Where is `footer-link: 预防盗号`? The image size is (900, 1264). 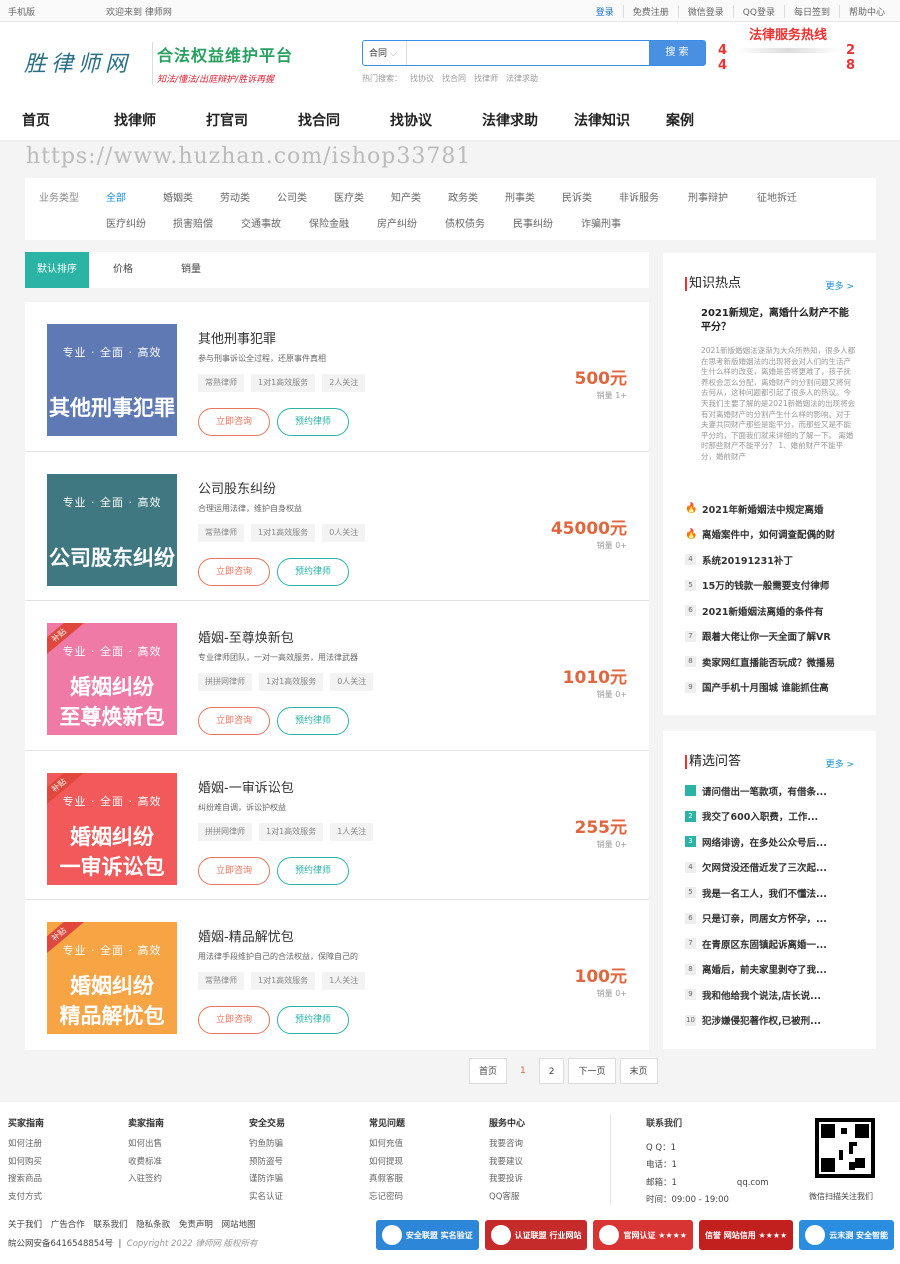
footer-link: 预防盗号 is located at coordinates (299, 1163).